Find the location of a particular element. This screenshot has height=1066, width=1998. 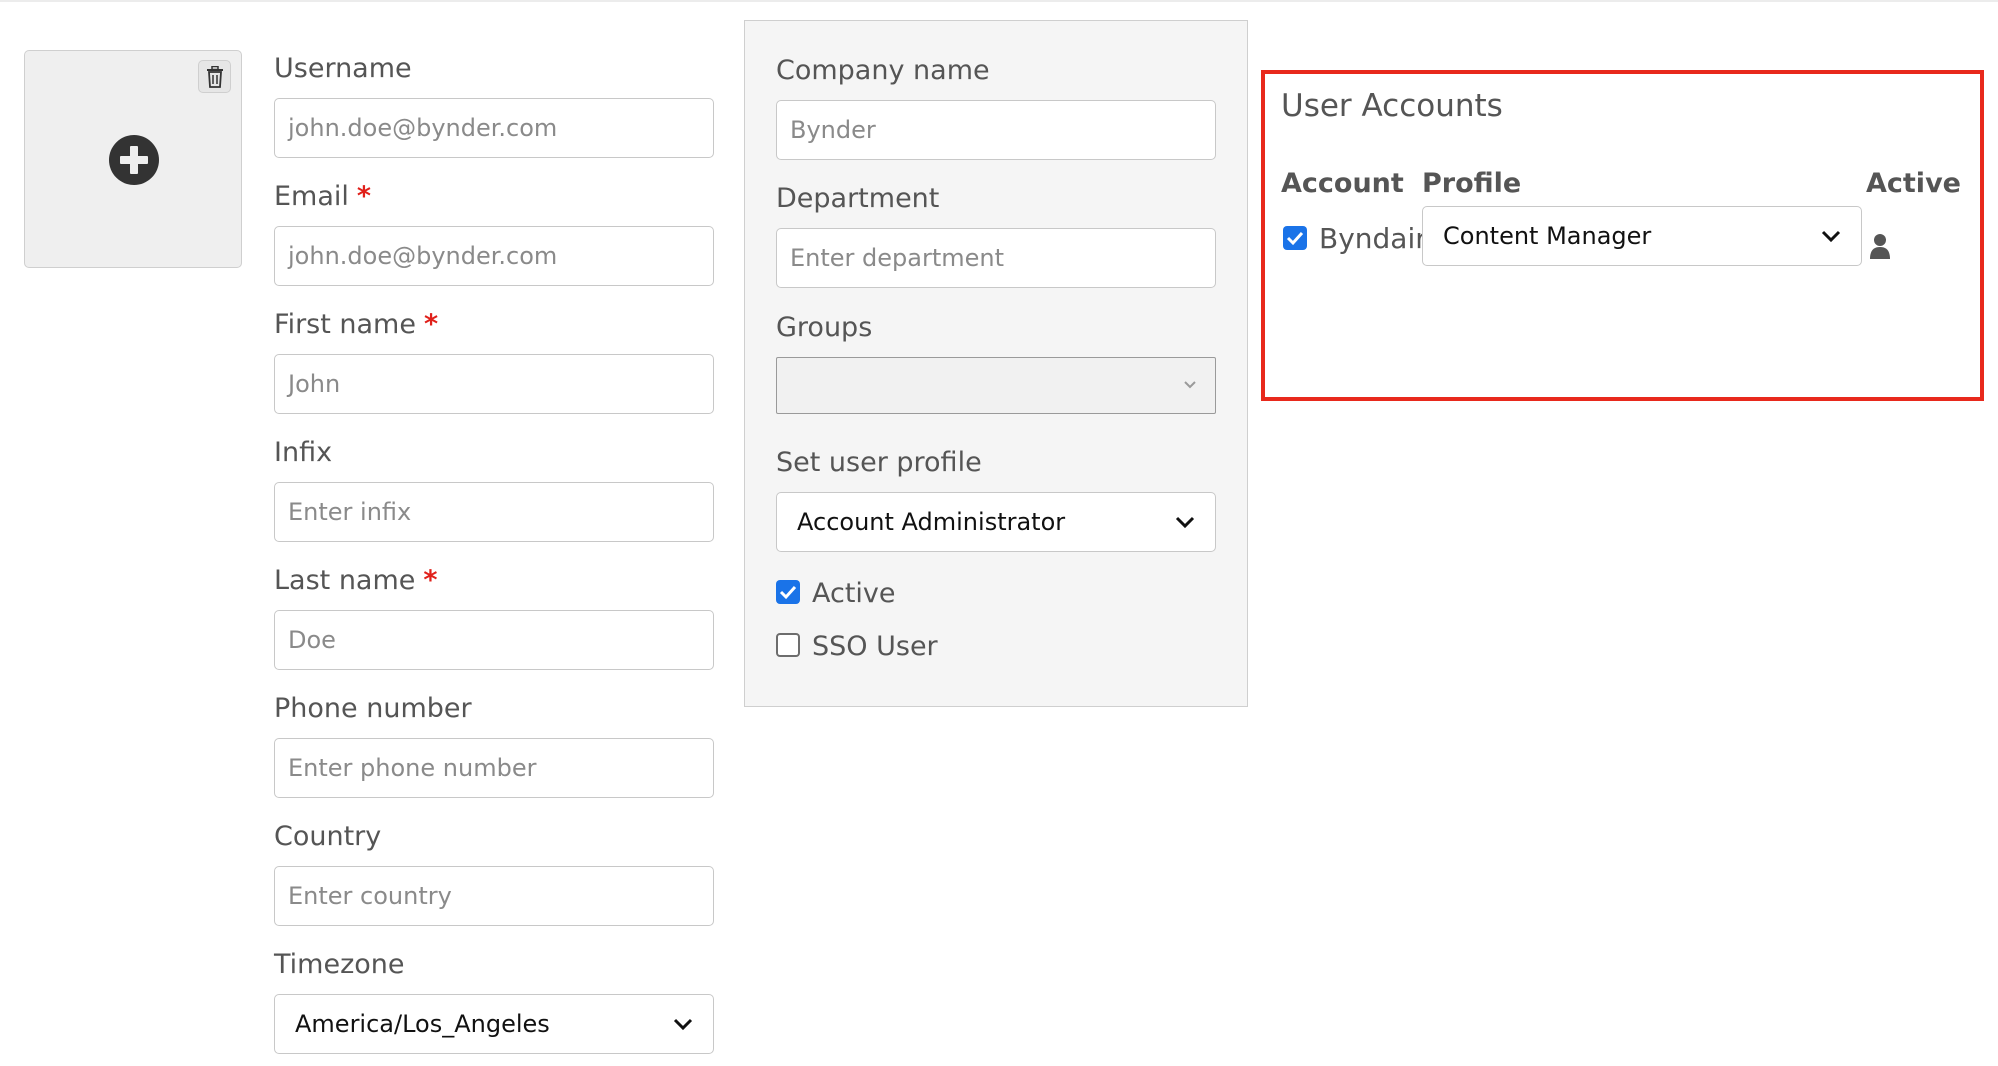

last-name-input: Doe is located at coordinates (494, 640).